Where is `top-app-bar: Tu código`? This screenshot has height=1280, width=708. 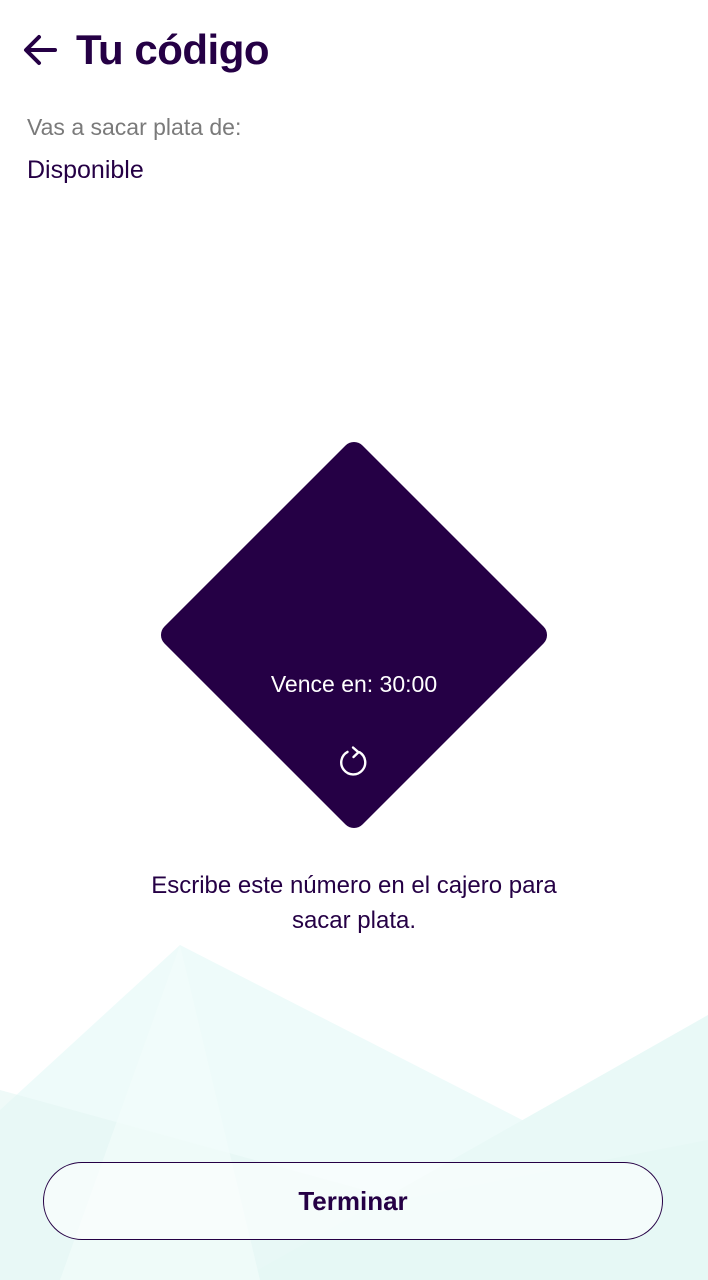 top-app-bar: Tu código is located at coordinates (146, 50).